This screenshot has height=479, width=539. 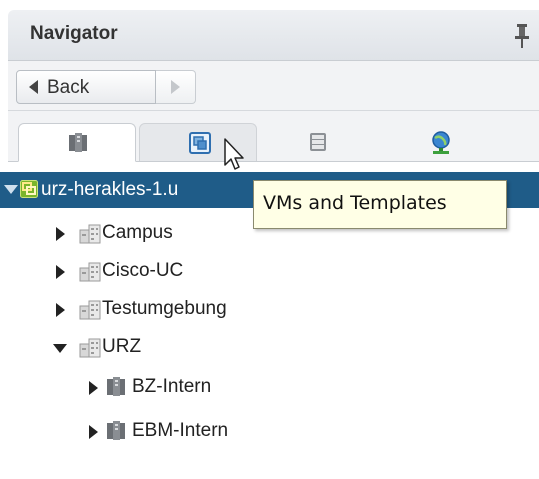 I want to click on vcenter-icon, so click(x=29, y=191).